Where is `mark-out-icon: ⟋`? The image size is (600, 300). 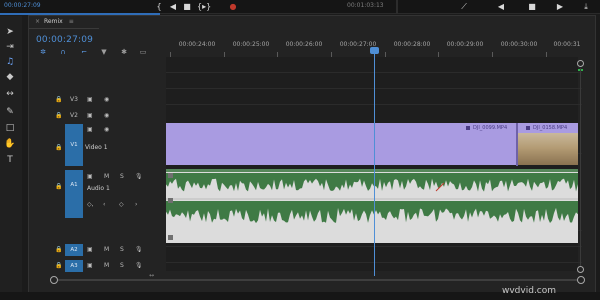 mark-out-icon: ⟋ is located at coordinates (464, 6).